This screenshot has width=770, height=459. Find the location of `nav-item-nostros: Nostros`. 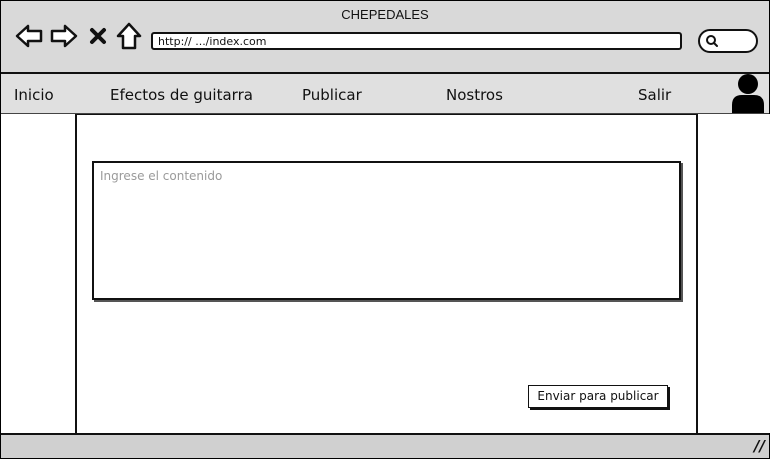

nav-item-nostros: Nostros is located at coordinates (474, 95).